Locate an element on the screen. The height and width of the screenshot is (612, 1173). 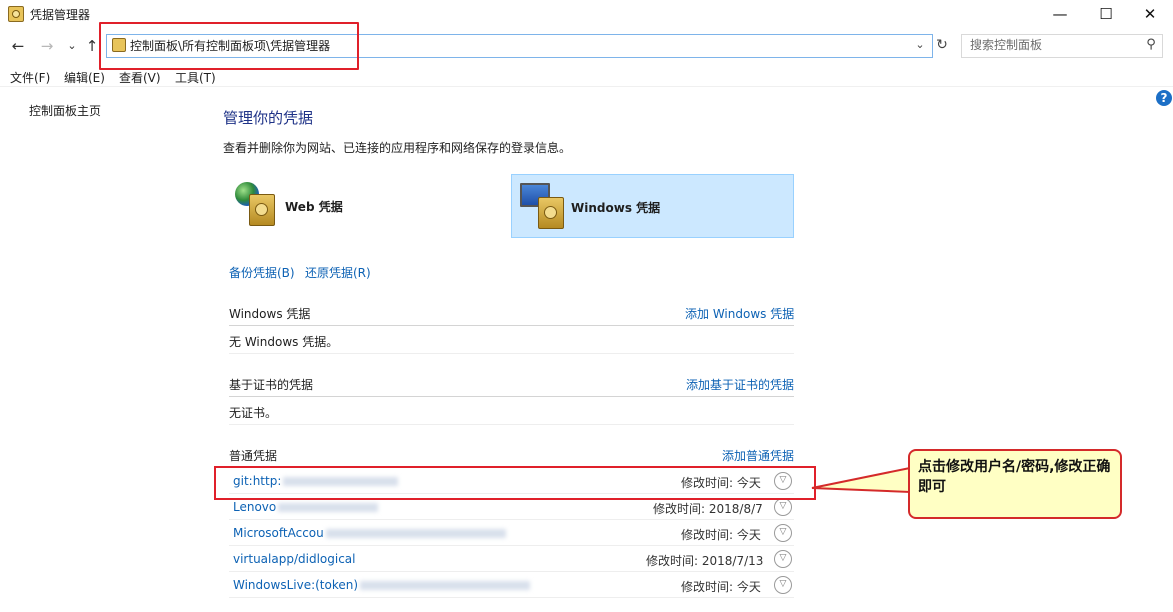
credential-name: WindowsLive:(token) is located at coordinates (296, 585).